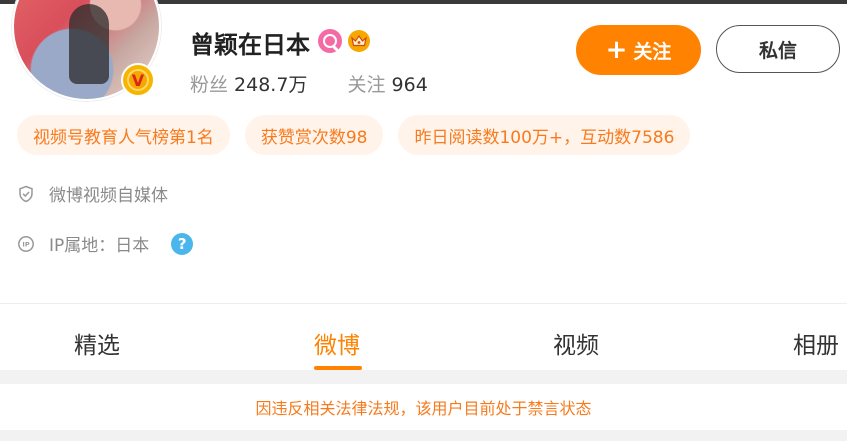 The width and height of the screenshot is (847, 441). What do you see at coordinates (410, 85) in the screenshot?
I see `following-count: 964` at bounding box center [410, 85].